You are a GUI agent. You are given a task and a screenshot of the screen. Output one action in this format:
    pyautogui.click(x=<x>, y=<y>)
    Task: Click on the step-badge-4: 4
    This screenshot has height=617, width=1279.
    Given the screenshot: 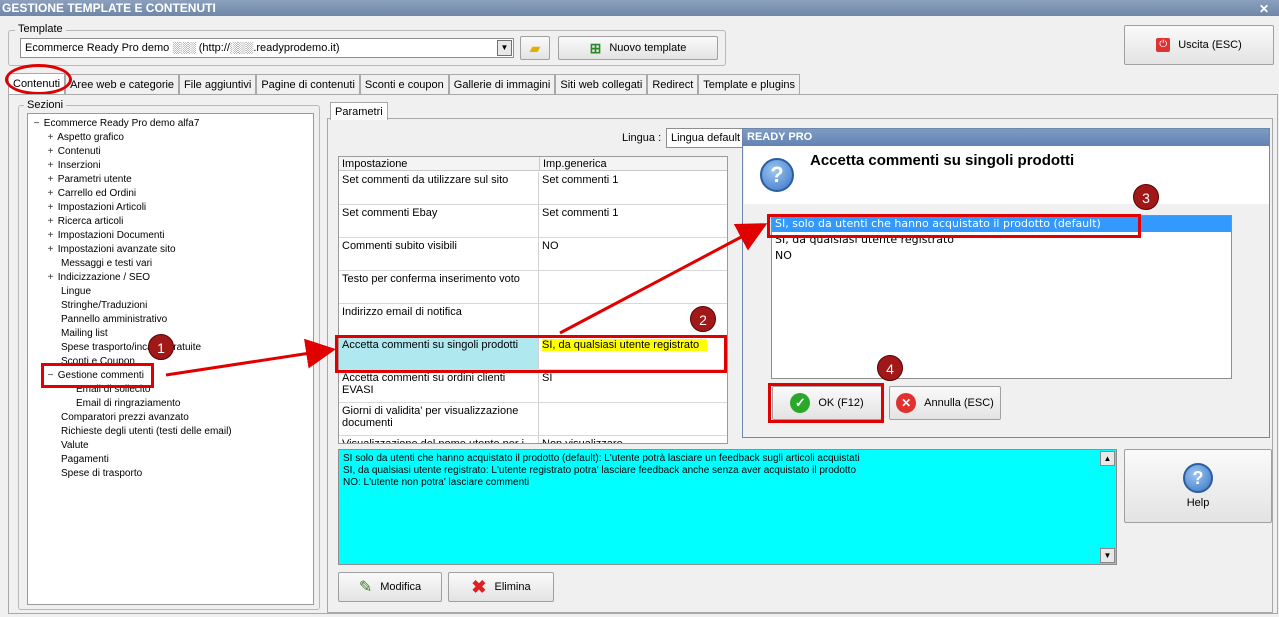 What is the action you would take?
    pyautogui.click(x=890, y=368)
    